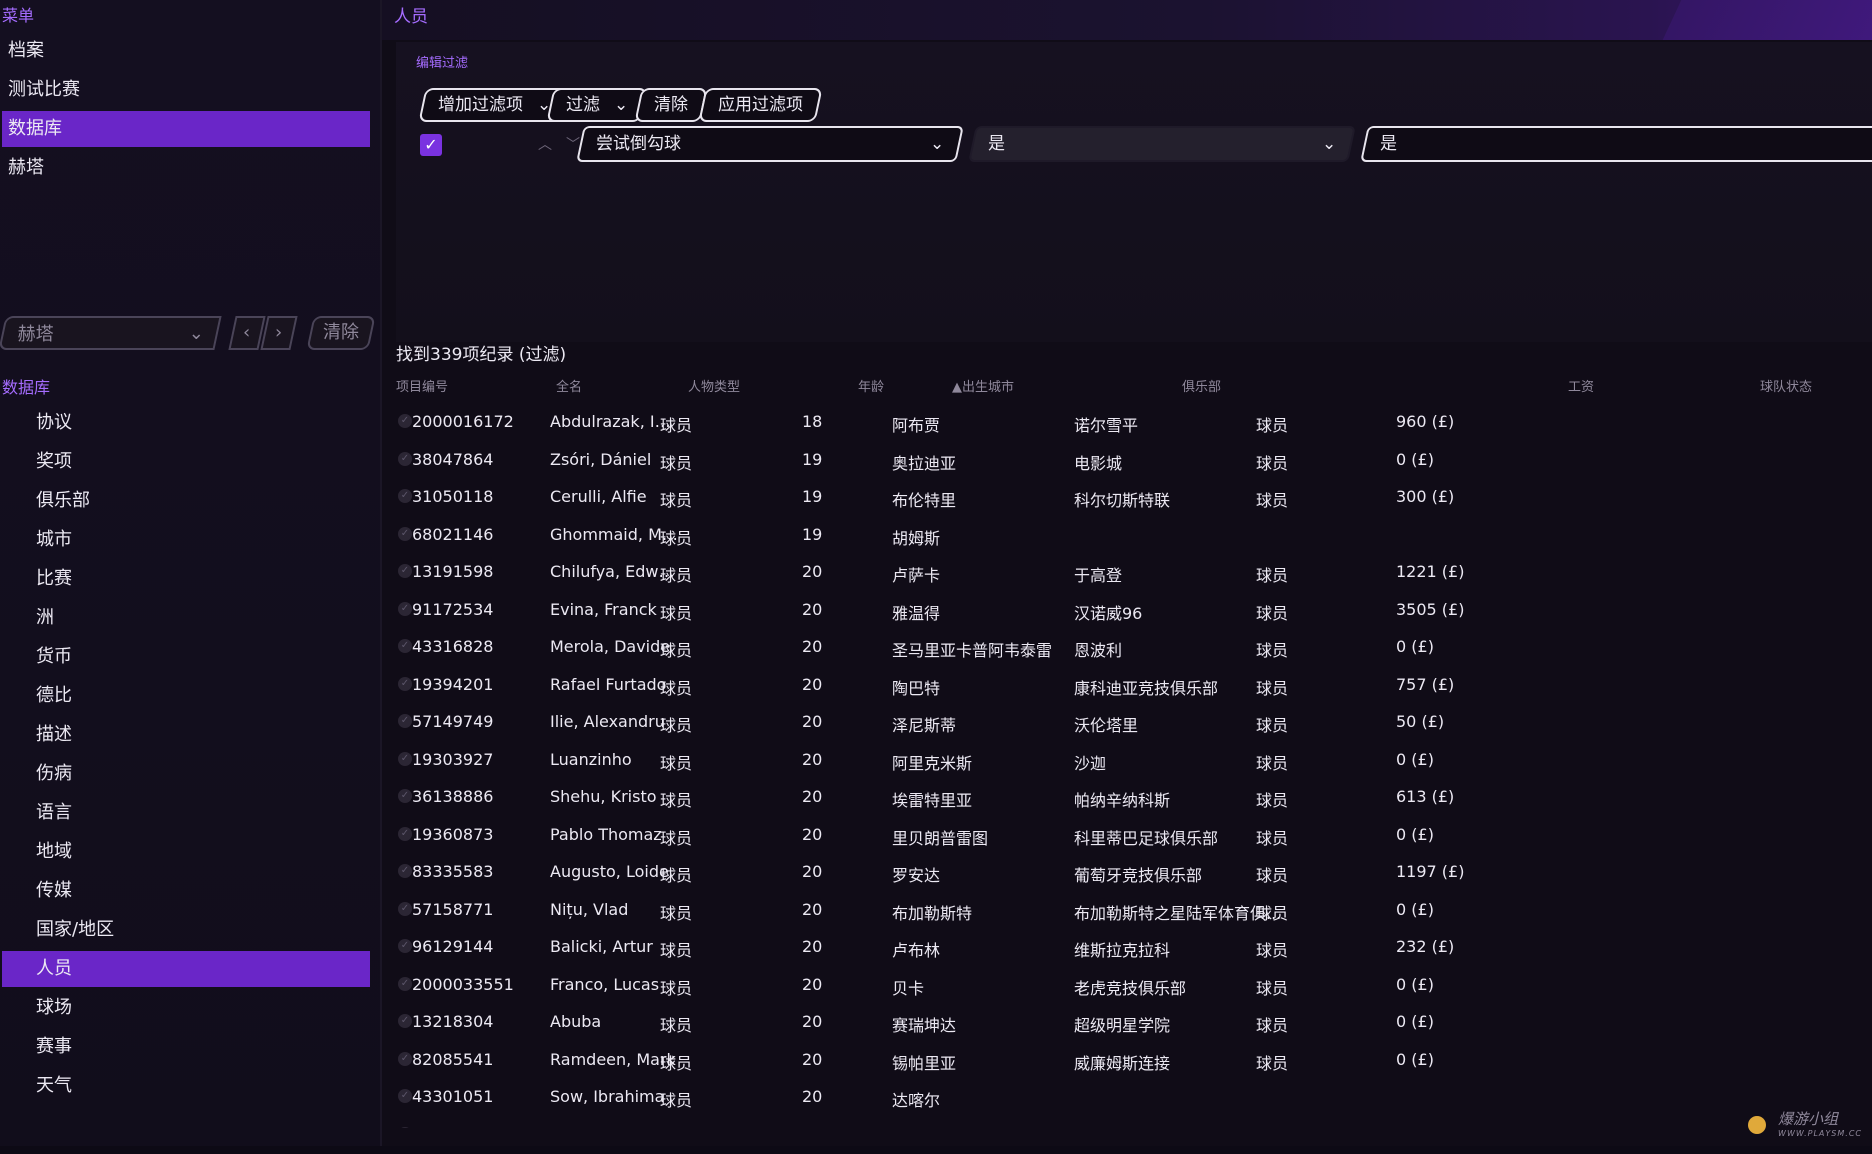 The width and height of the screenshot is (1872, 1154). Describe the element at coordinates (186, 423) in the screenshot. I see `database-item: 协议` at that location.